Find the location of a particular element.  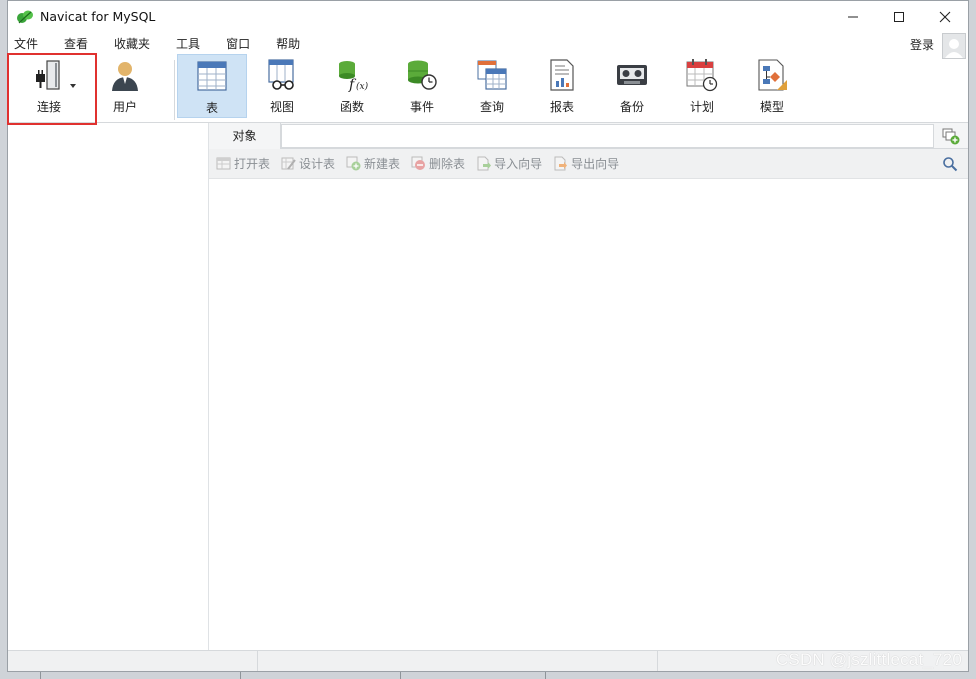

delete-table-label: 删除表 is located at coordinates (447, 164).